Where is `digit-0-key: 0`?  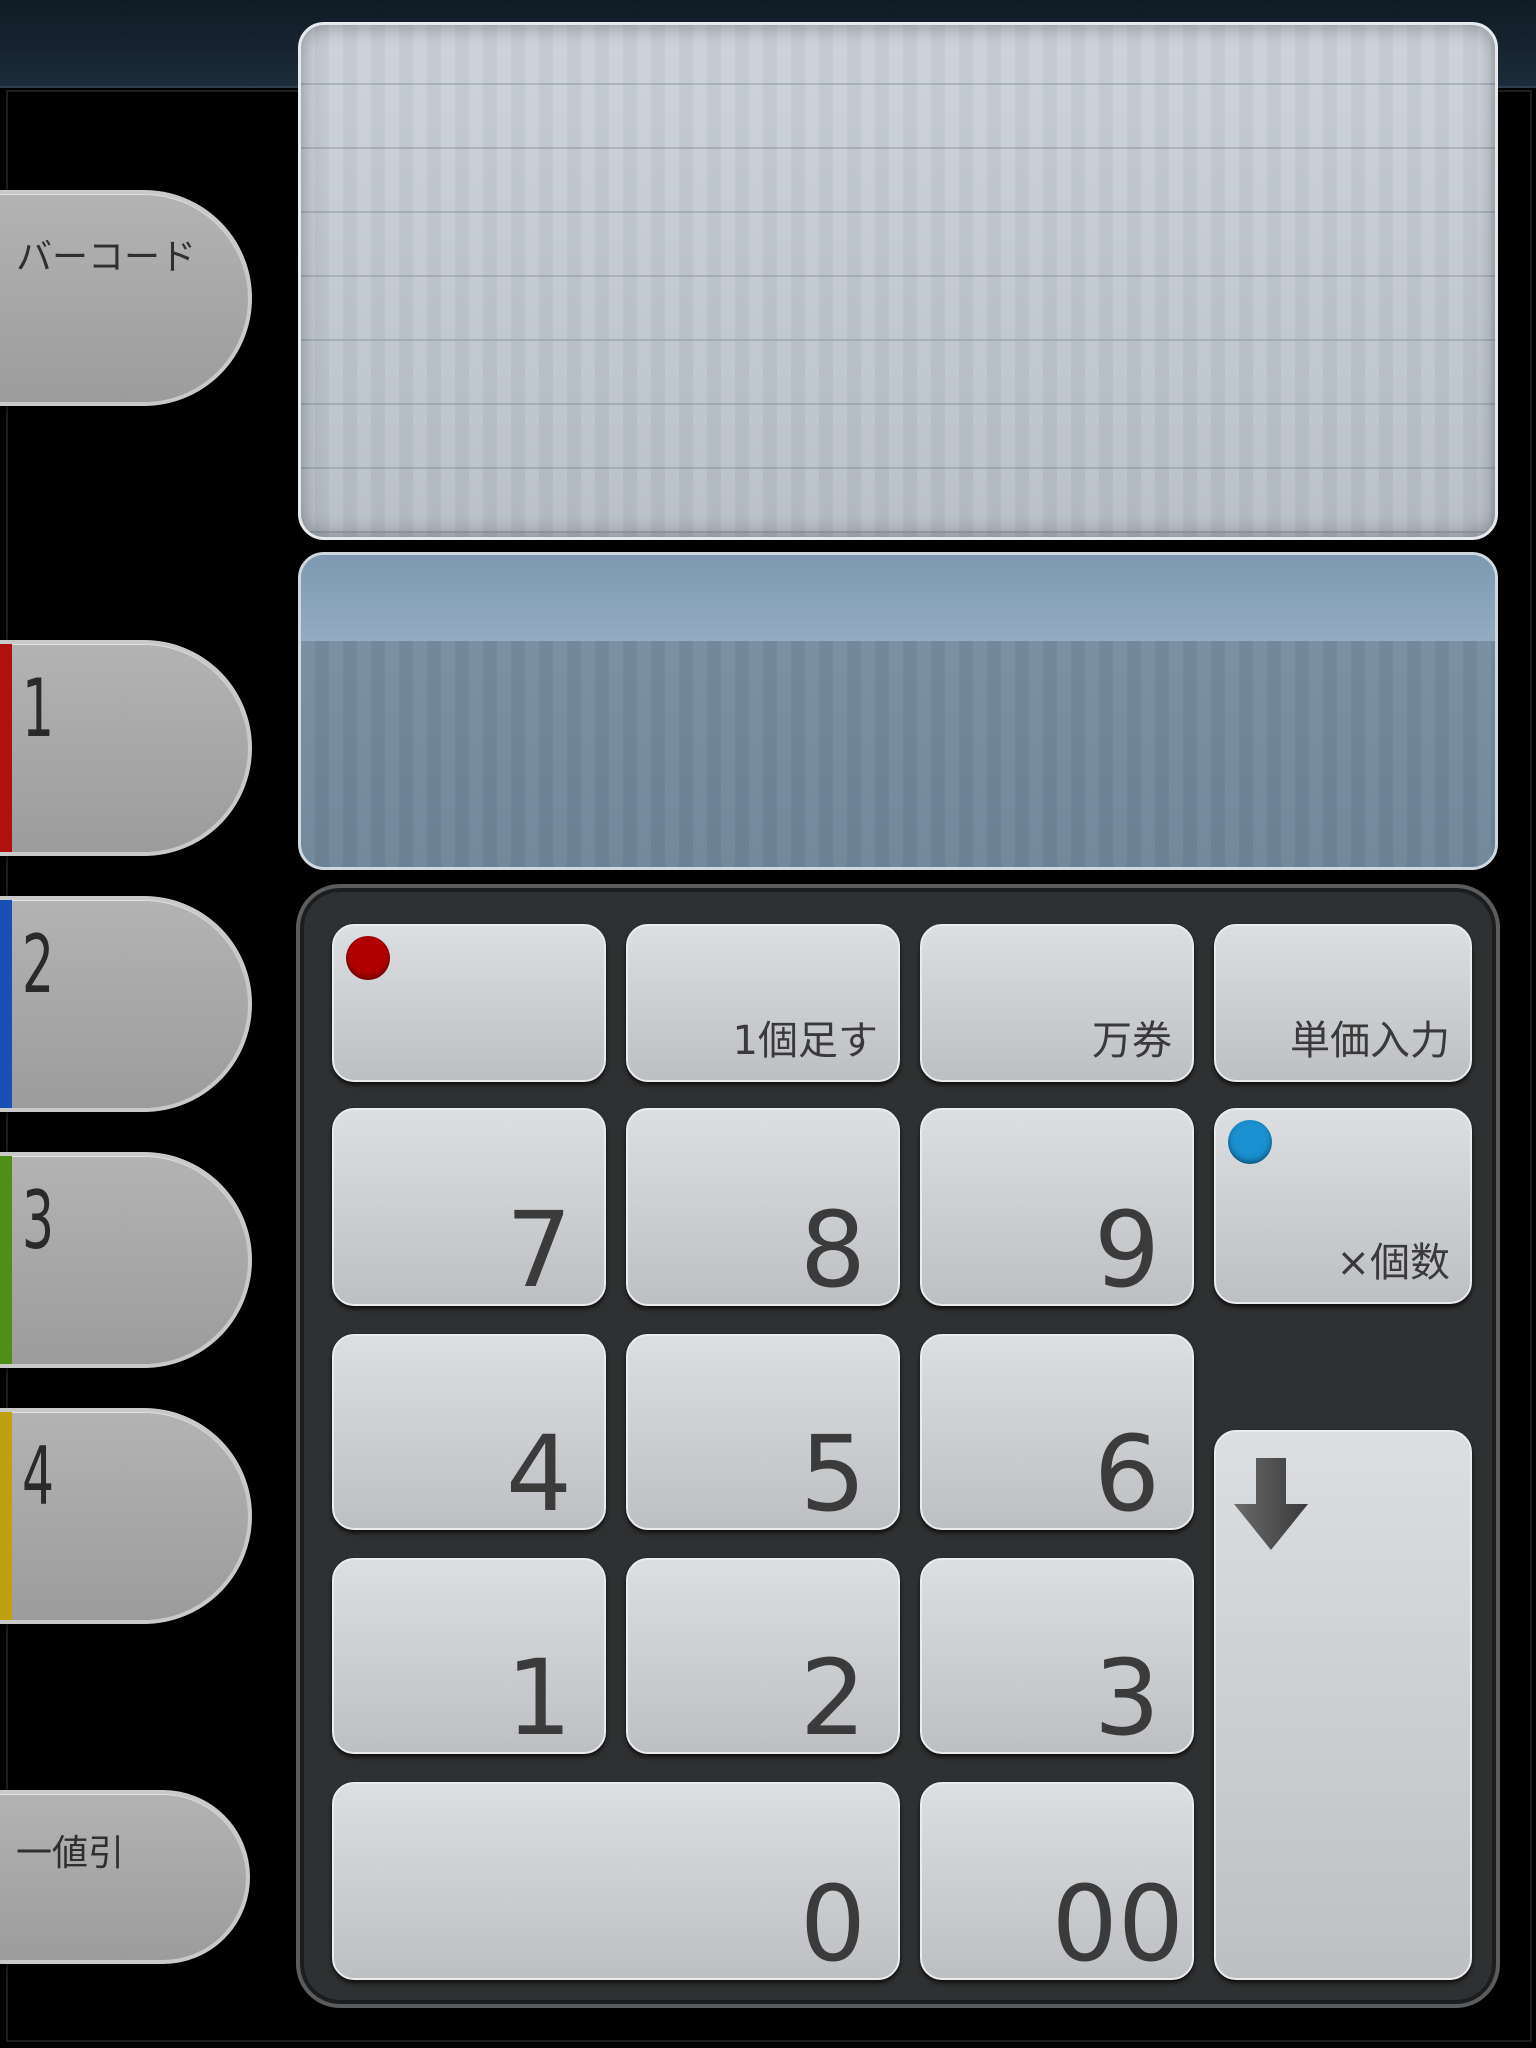
digit-0-key: 0 is located at coordinates (616, 1881).